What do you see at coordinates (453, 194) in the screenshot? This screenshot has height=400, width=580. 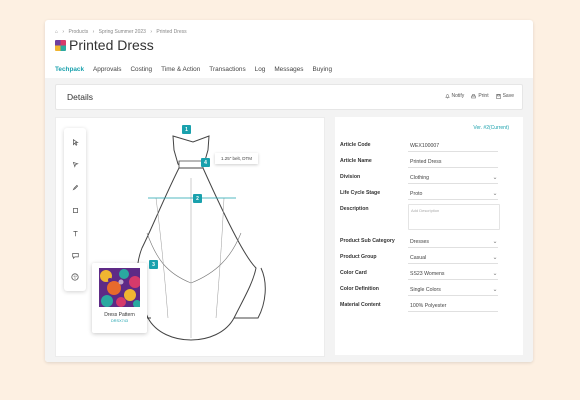 I see `life-cycle-select: Proto ⌄` at bounding box center [453, 194].